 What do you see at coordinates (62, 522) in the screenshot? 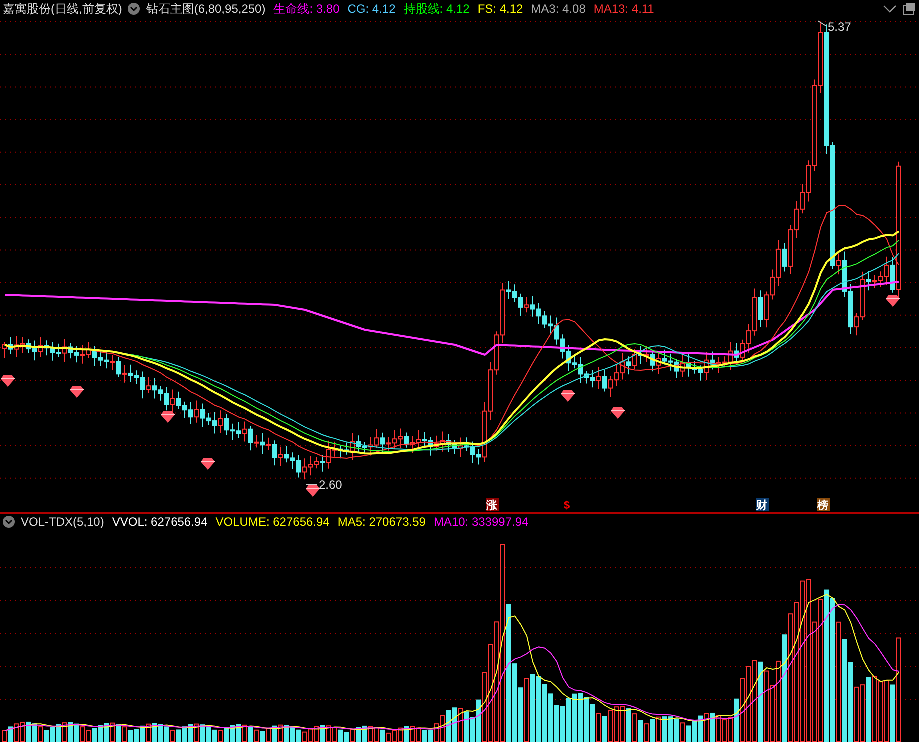
I see `indicator-name: VOL-TDX(5,10)` at bounding box center [62, 522].